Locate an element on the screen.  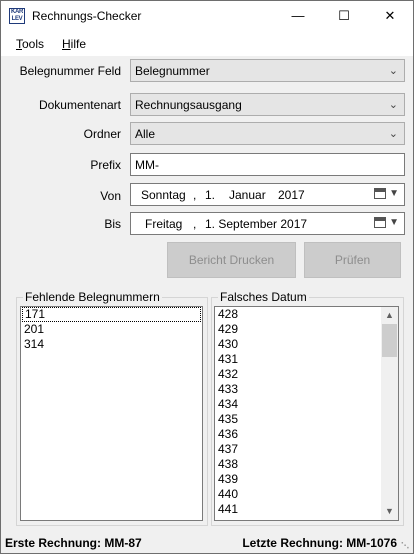
falsches-datum-title: Falsches Datum is located at coordinates (263, 297).